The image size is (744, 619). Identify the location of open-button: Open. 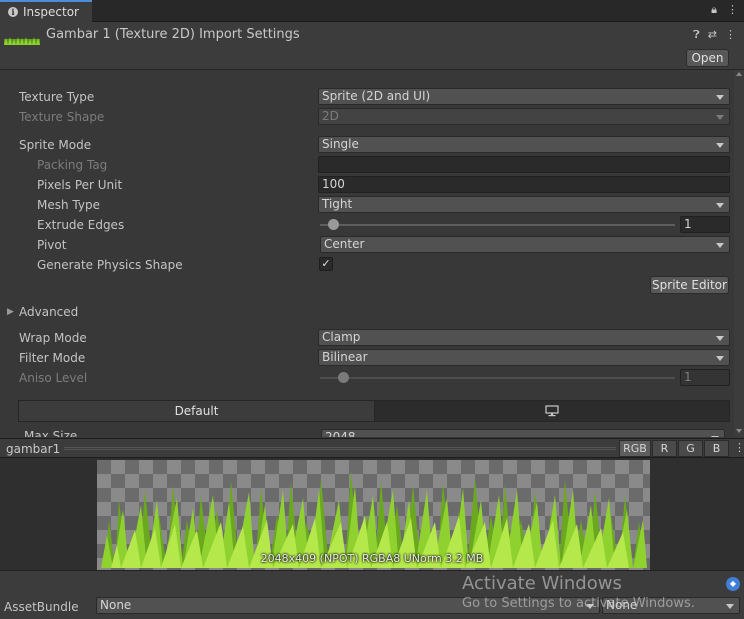
(707, 58).